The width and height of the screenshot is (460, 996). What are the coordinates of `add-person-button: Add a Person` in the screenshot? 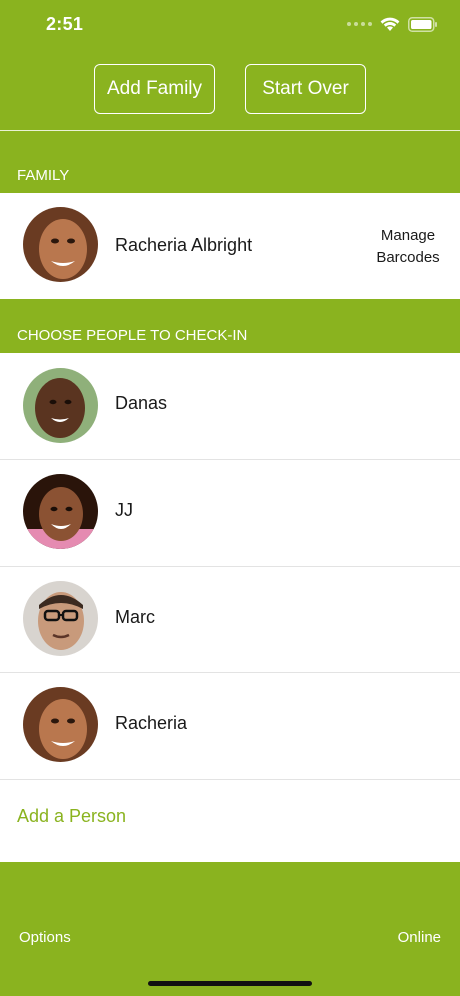 It's located at (71, 816).